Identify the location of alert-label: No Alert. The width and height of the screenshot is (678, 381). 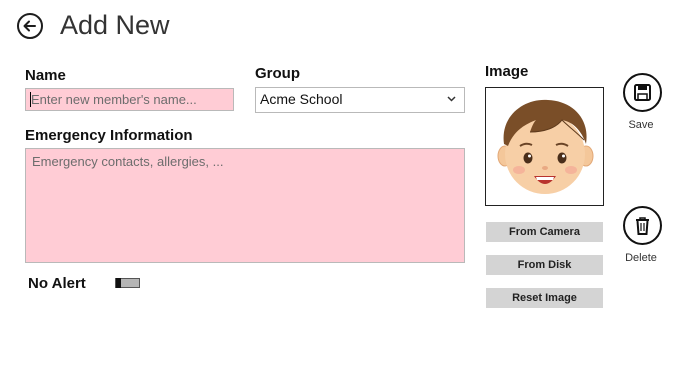
(57, 283).